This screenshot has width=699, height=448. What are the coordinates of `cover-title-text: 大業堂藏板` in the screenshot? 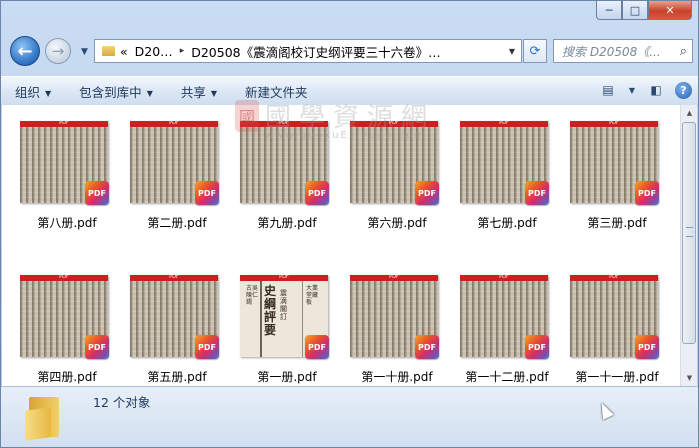 It's located at (312, 295).